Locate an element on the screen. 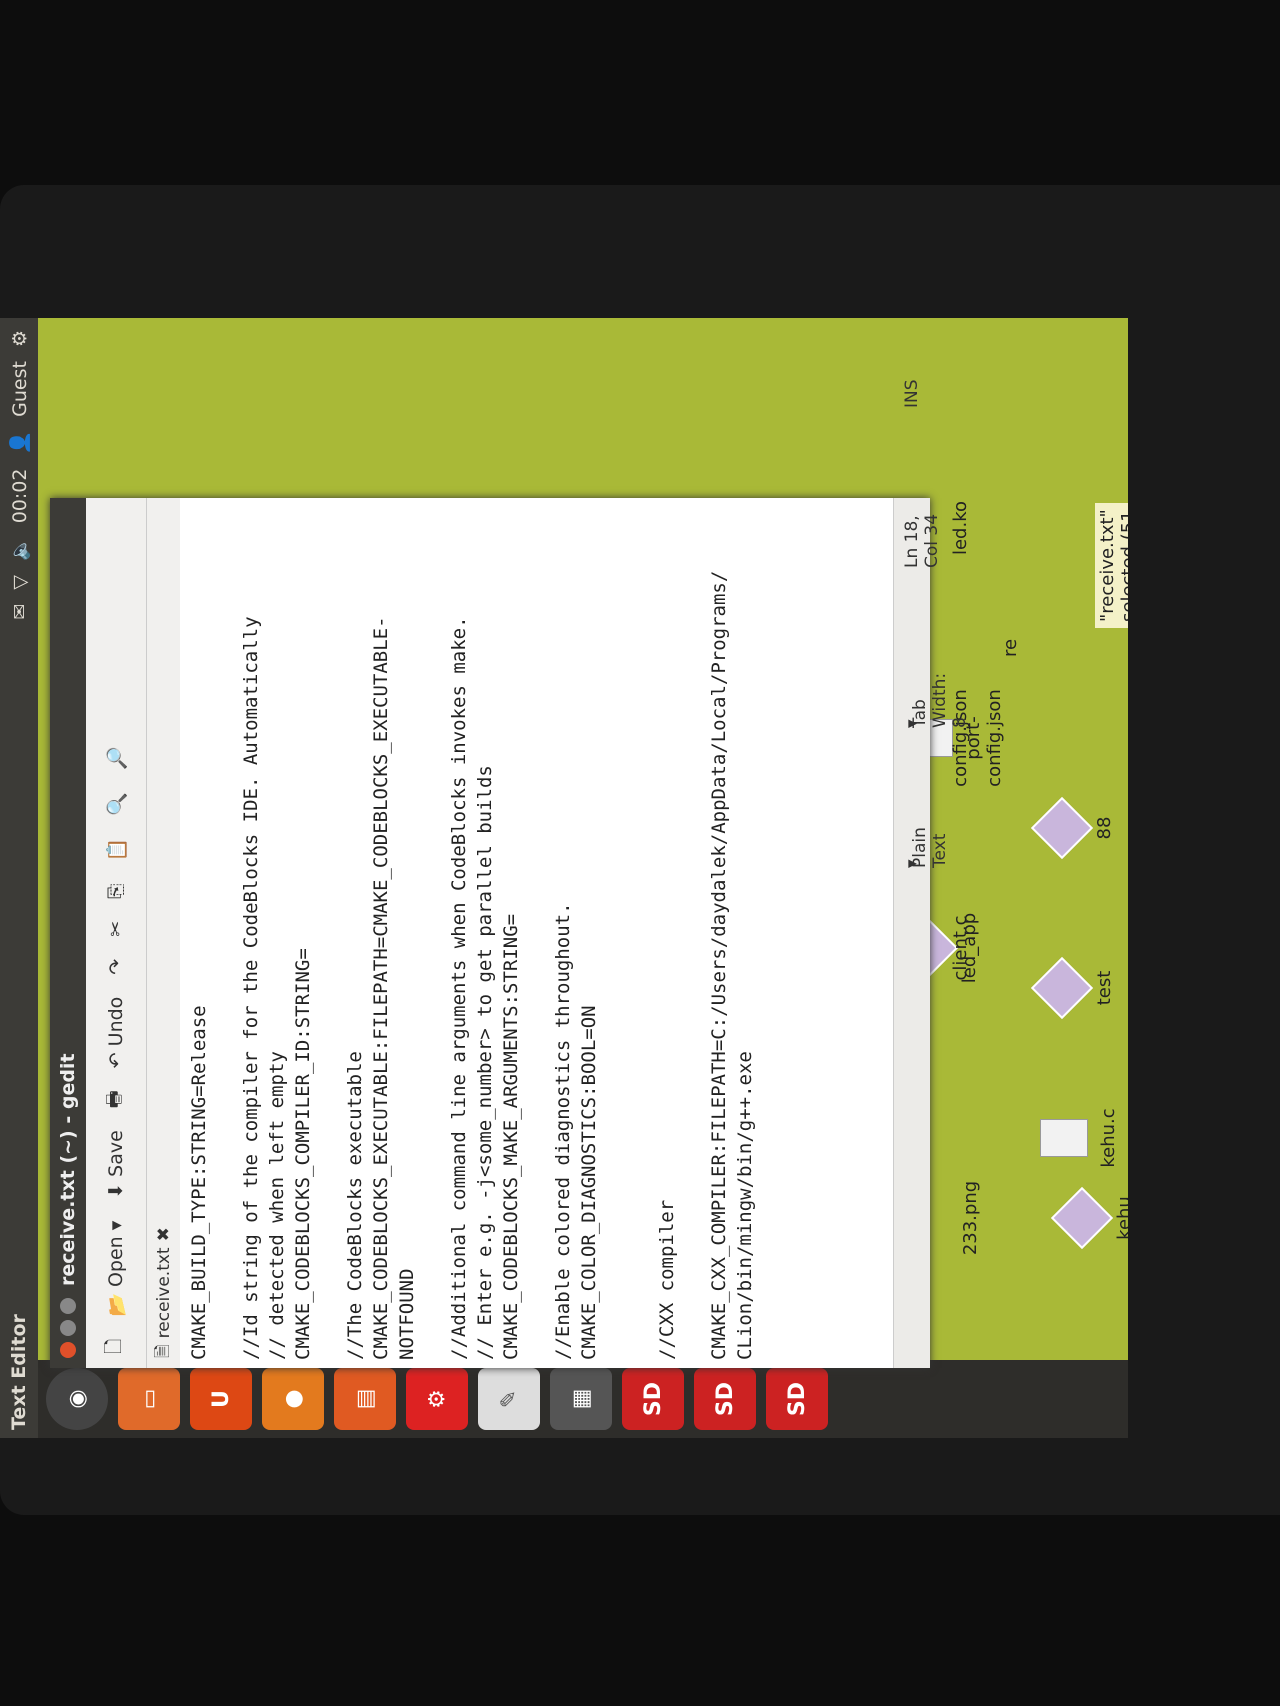 This screenshot has height=1706, width=1280. open-folder-icon: 📂 is located at coordinates (116, 1305).